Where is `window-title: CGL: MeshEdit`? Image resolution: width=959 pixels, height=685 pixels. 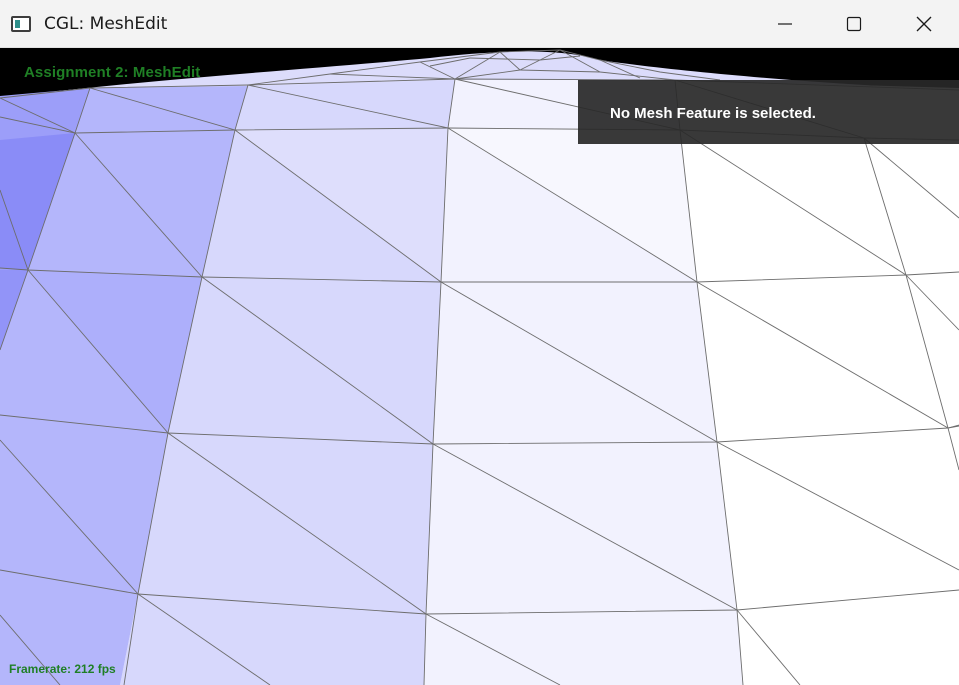 window-title: CGL: MeshEdit is located at coordinates (106, 24).